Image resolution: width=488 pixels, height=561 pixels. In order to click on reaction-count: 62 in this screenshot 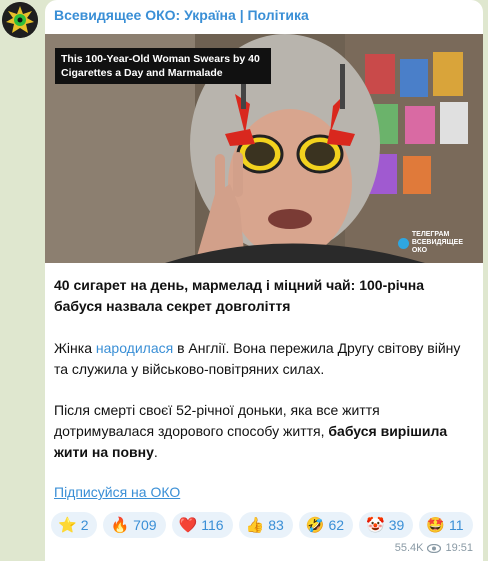, I will do `click(336, 525)`.